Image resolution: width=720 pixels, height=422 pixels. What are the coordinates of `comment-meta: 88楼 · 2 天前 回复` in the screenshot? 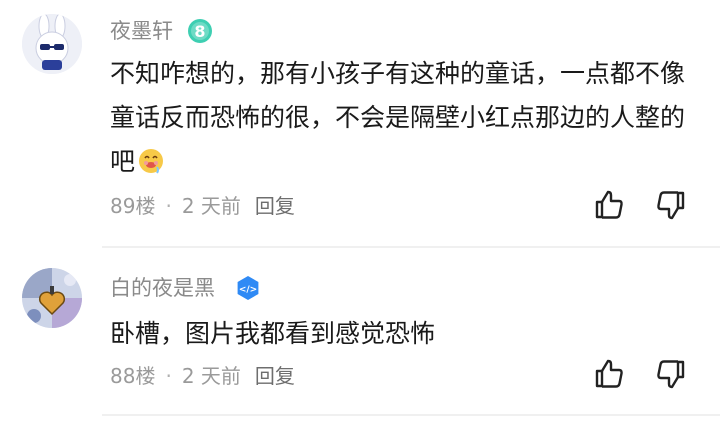 It's located at (202, 376).